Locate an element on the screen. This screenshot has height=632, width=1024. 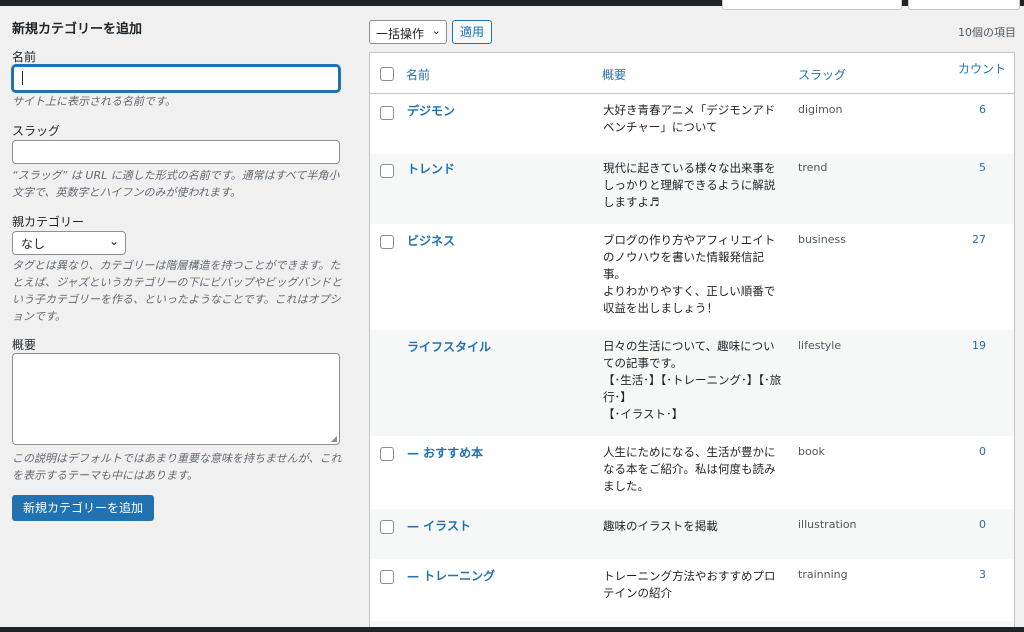
select-all-checkbox is located at coordinates (387, 74).